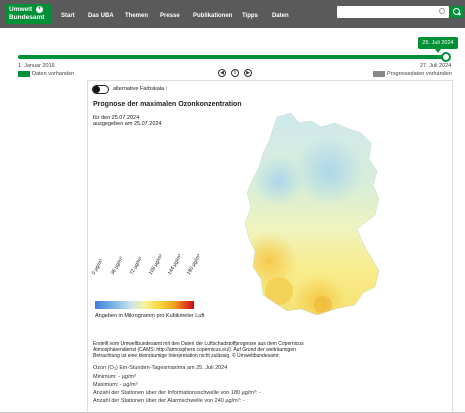 The image size is (465, 413). What do you see at coordinates (312, 214) in the screenshot?
I see `germany-ozone-map` at bounding box center [312, 214].